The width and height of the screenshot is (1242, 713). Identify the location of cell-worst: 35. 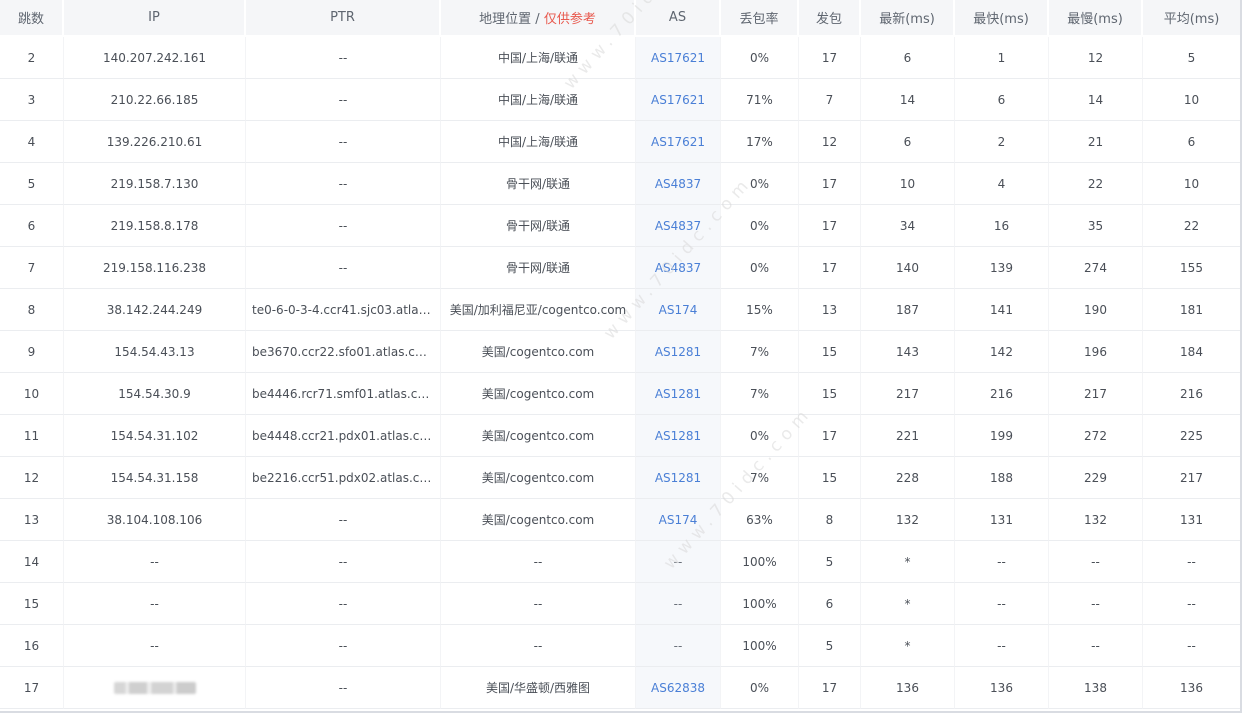
(1096, 226).